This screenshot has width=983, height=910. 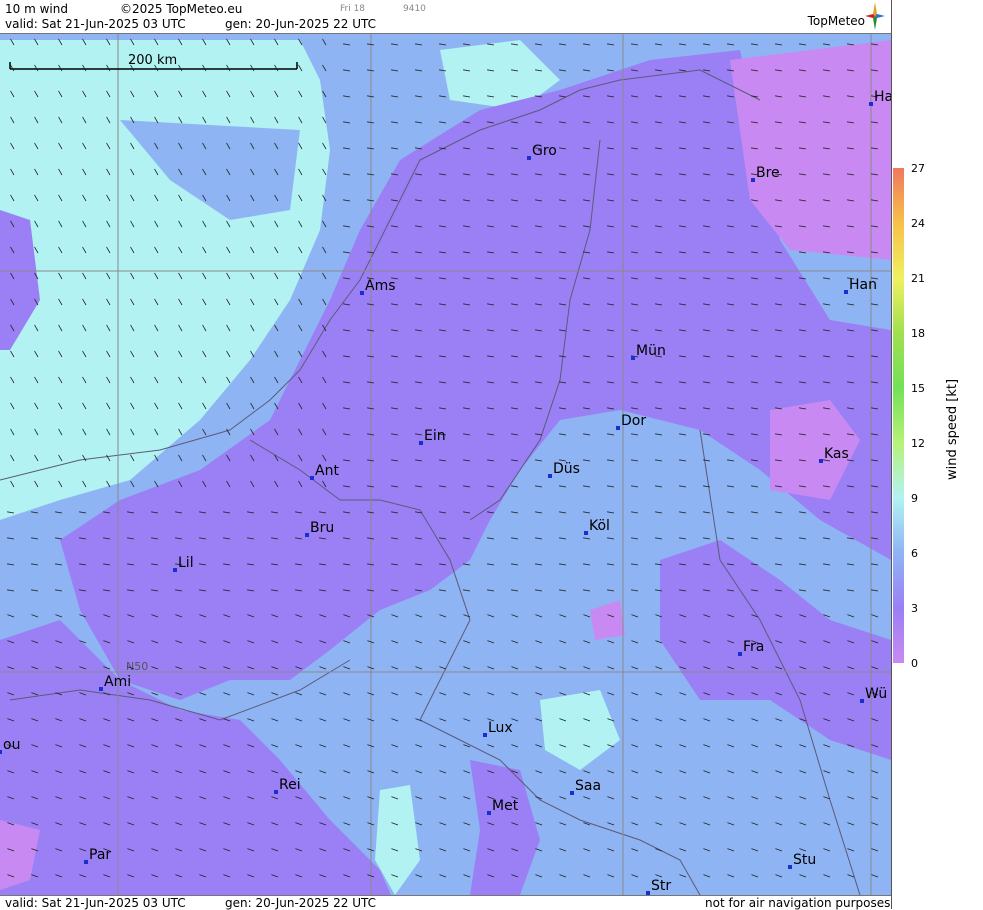 I want to click on city-bru: Bru, so click(x=319, y=528).